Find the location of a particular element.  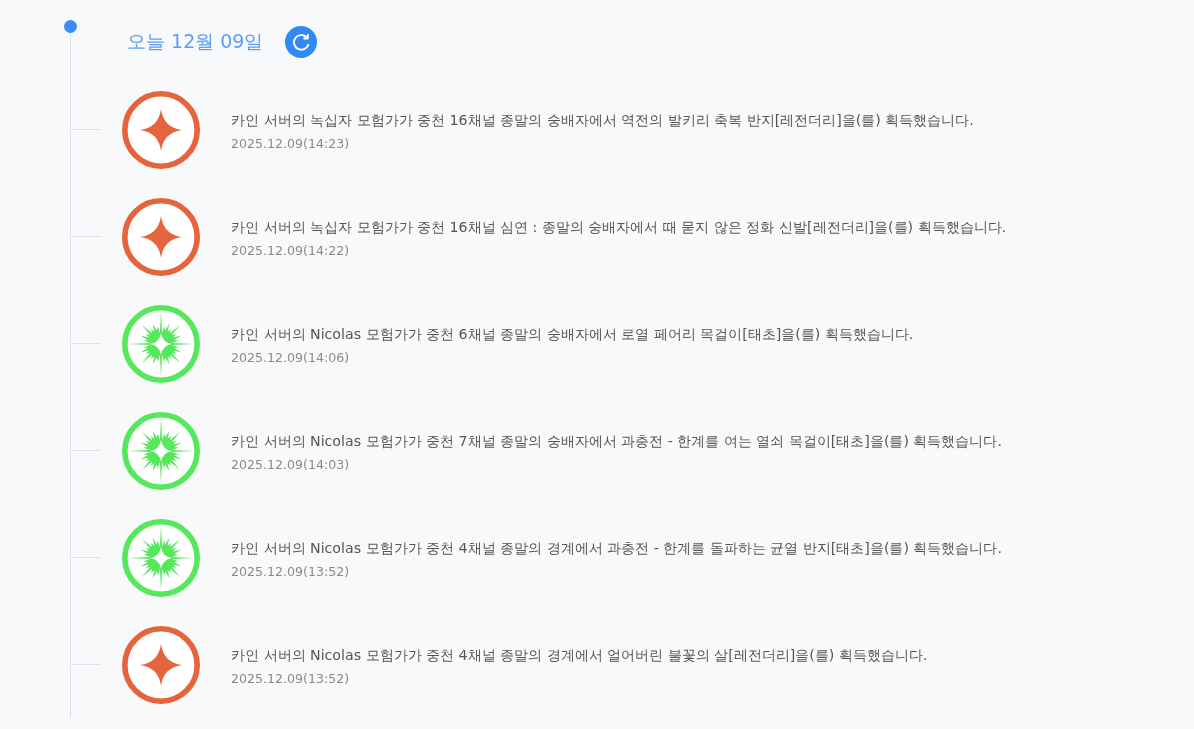

drop-time: 2025.12.09(14:03) is located at coordinates (291, 464).